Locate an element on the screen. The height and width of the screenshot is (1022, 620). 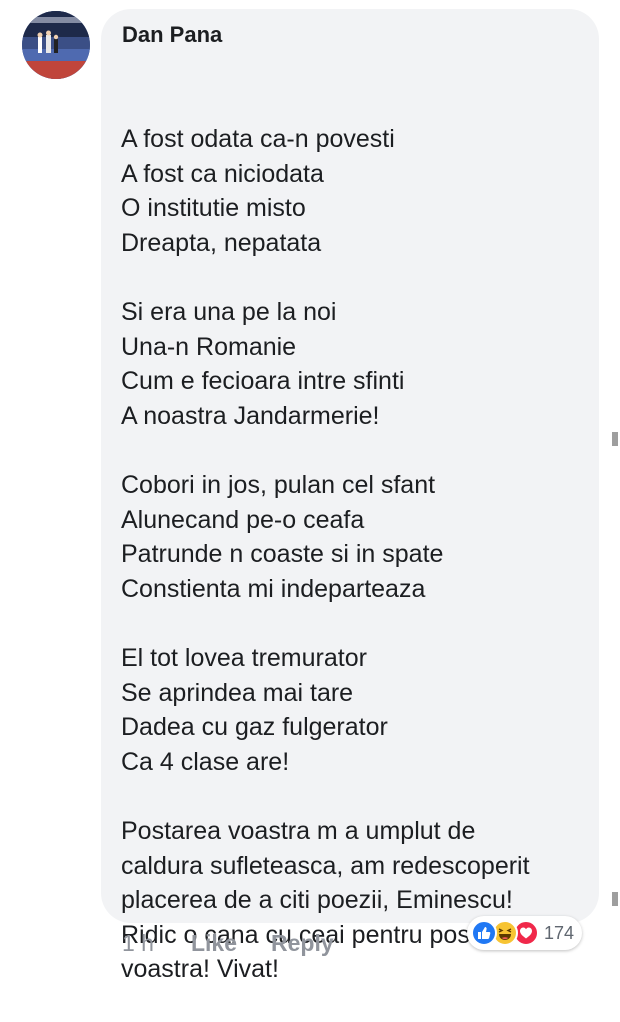
comment-actions: 1 h Like Reply is located at coordinates (245, 943).